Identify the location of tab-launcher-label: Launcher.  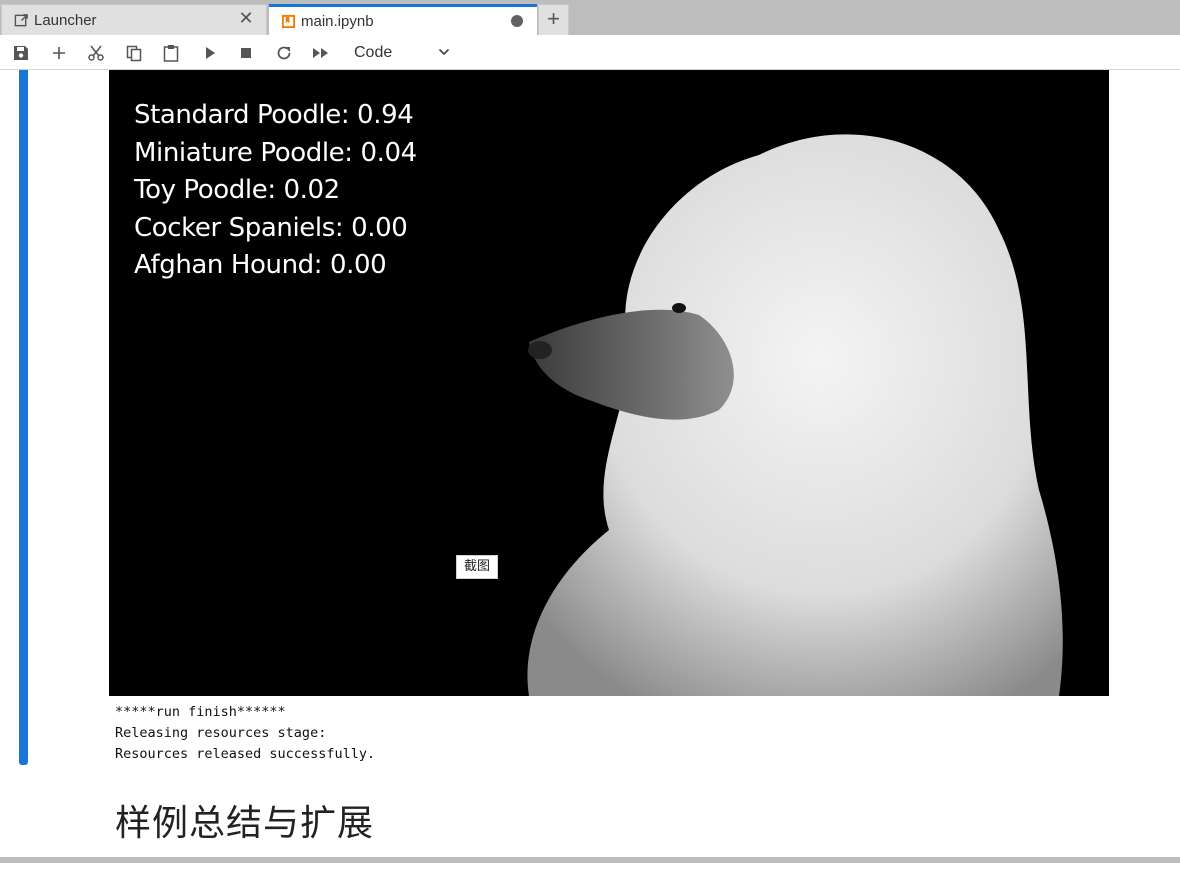
(65, 20).